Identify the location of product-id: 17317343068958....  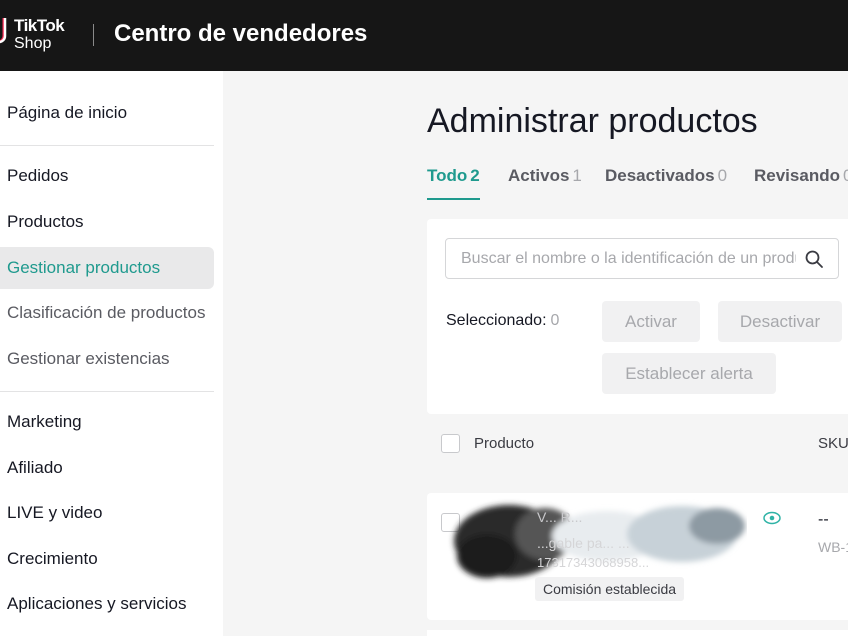
(593, 562).